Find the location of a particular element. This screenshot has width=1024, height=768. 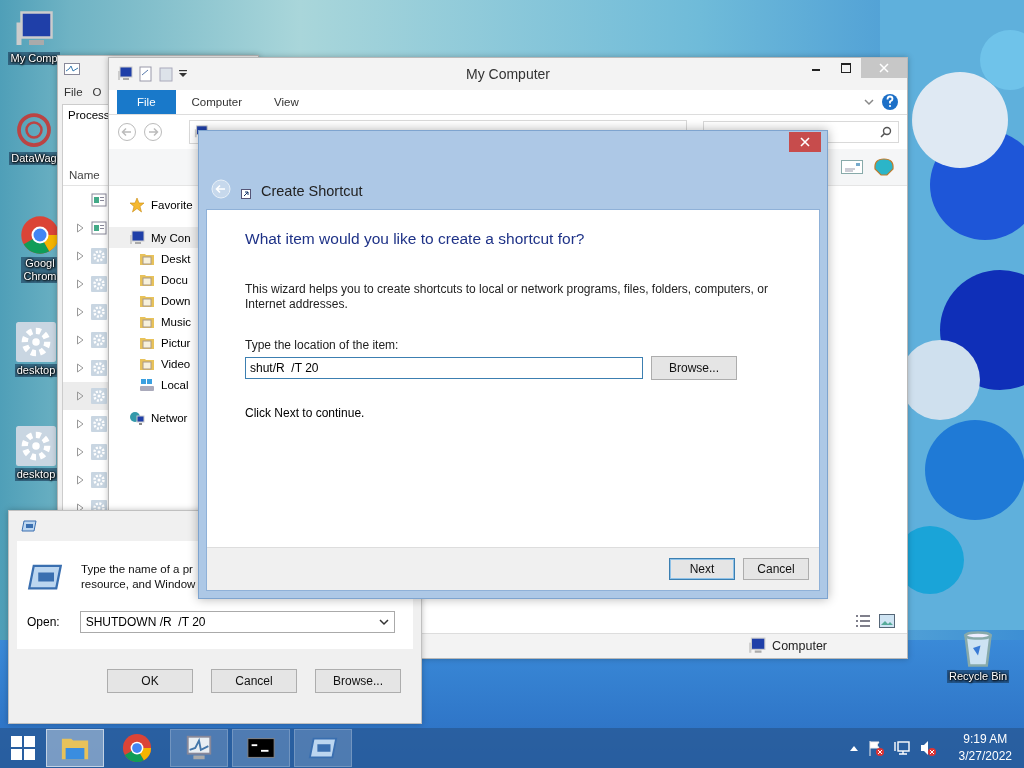

dialog-heading: What item would you like to create a shortcut for? is located at coordinates (415, 239).